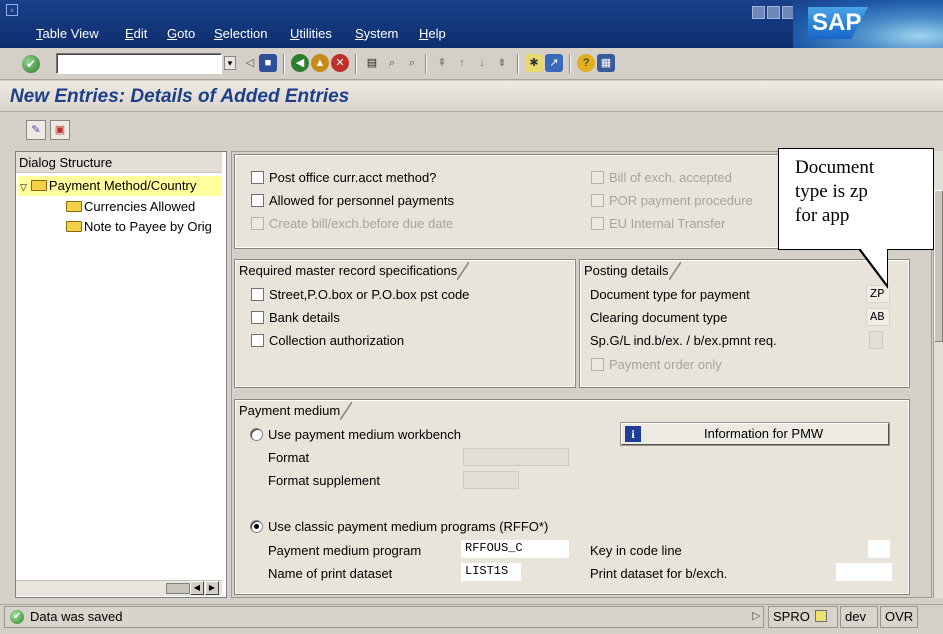  What do you see at coordinates (606, 63) in the screenshot?
I see `layout-menu-icon: ▦` at bounding box center [606, 63].